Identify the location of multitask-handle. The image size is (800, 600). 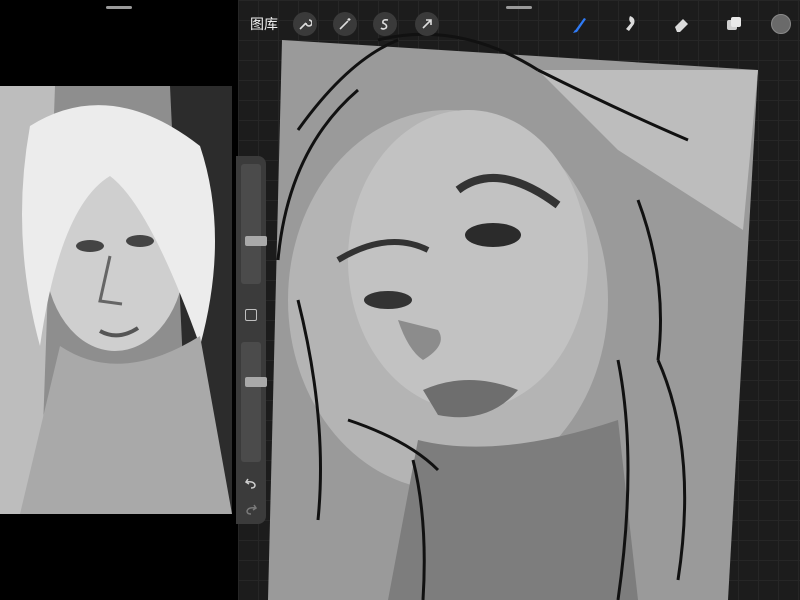
(119, 7).